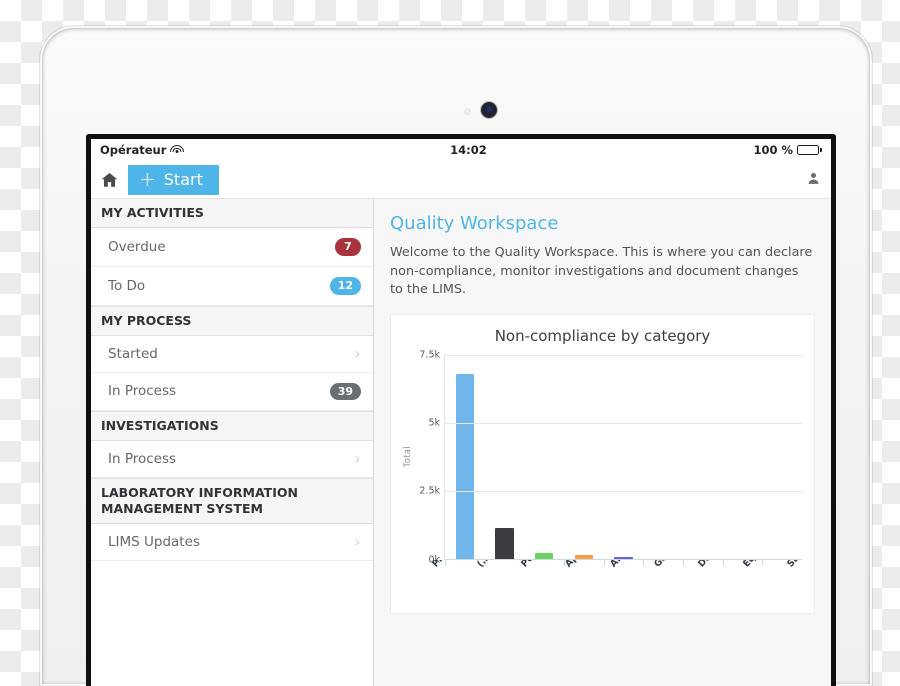 Image resolution: width=900 pixels, height=686 pixels. What do you see at coordinates (468, 565) in the screenshot?
I see `x-axis-tick-label: Pré-analytique (13)` at bounding box center [468, 565].